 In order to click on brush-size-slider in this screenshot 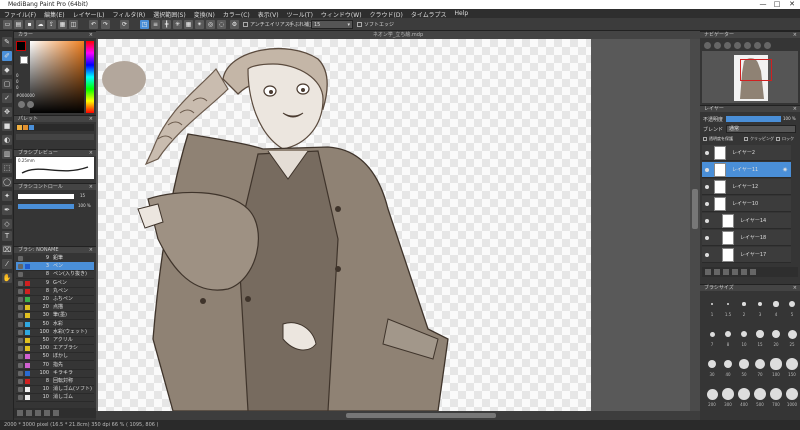, I will do `click(46, 196)`.